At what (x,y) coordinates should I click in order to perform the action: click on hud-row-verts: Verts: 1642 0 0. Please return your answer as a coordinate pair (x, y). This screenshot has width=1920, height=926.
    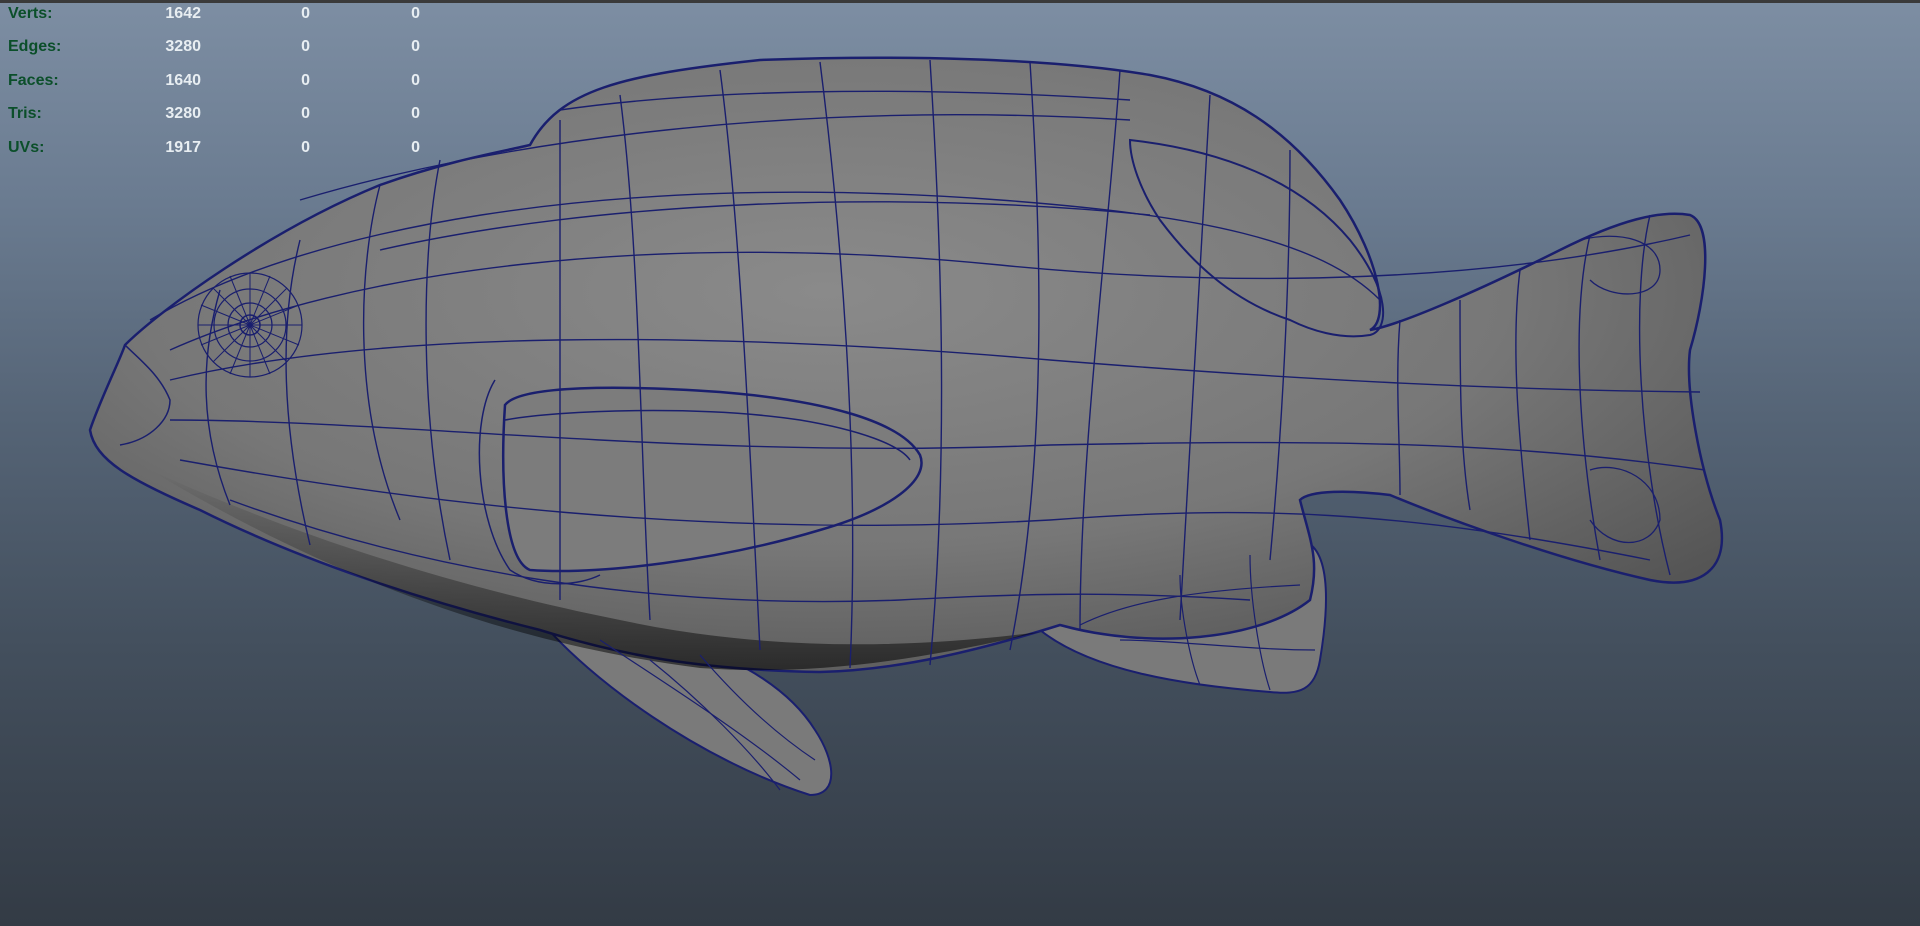
    Looking at the image, I should click on (220, 14).